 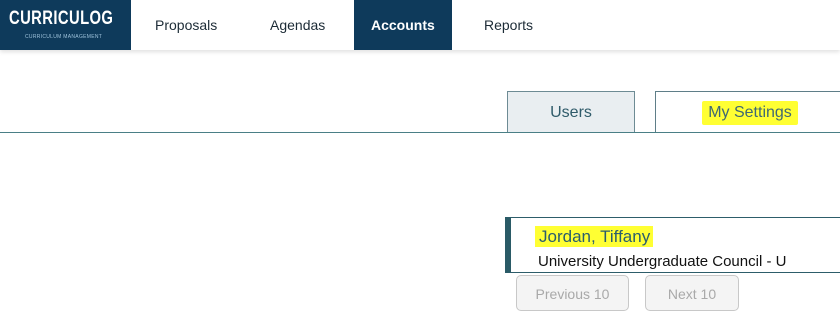 I want to click on tab-my-settings-label: My Settings, so click(x=750, y=113).